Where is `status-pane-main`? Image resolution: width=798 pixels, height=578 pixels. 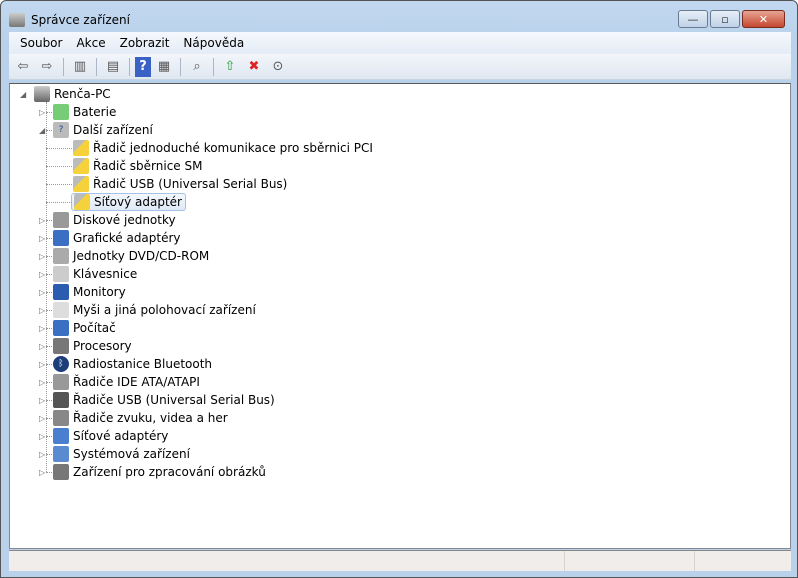
status-pane-main is located at coordinates (287, 561).